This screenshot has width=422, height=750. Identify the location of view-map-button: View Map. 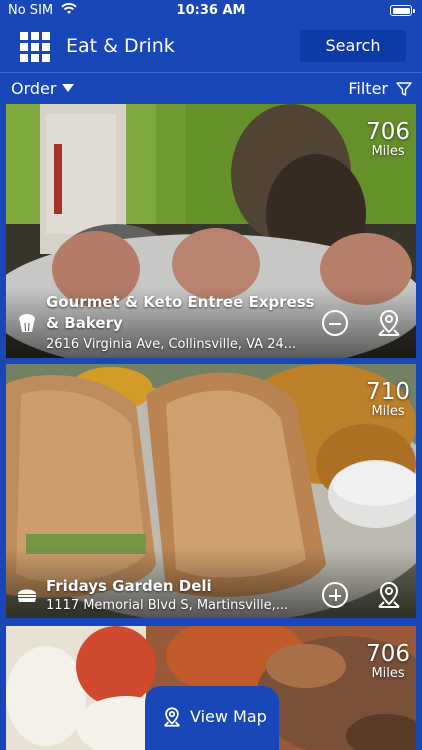
(212, 718).